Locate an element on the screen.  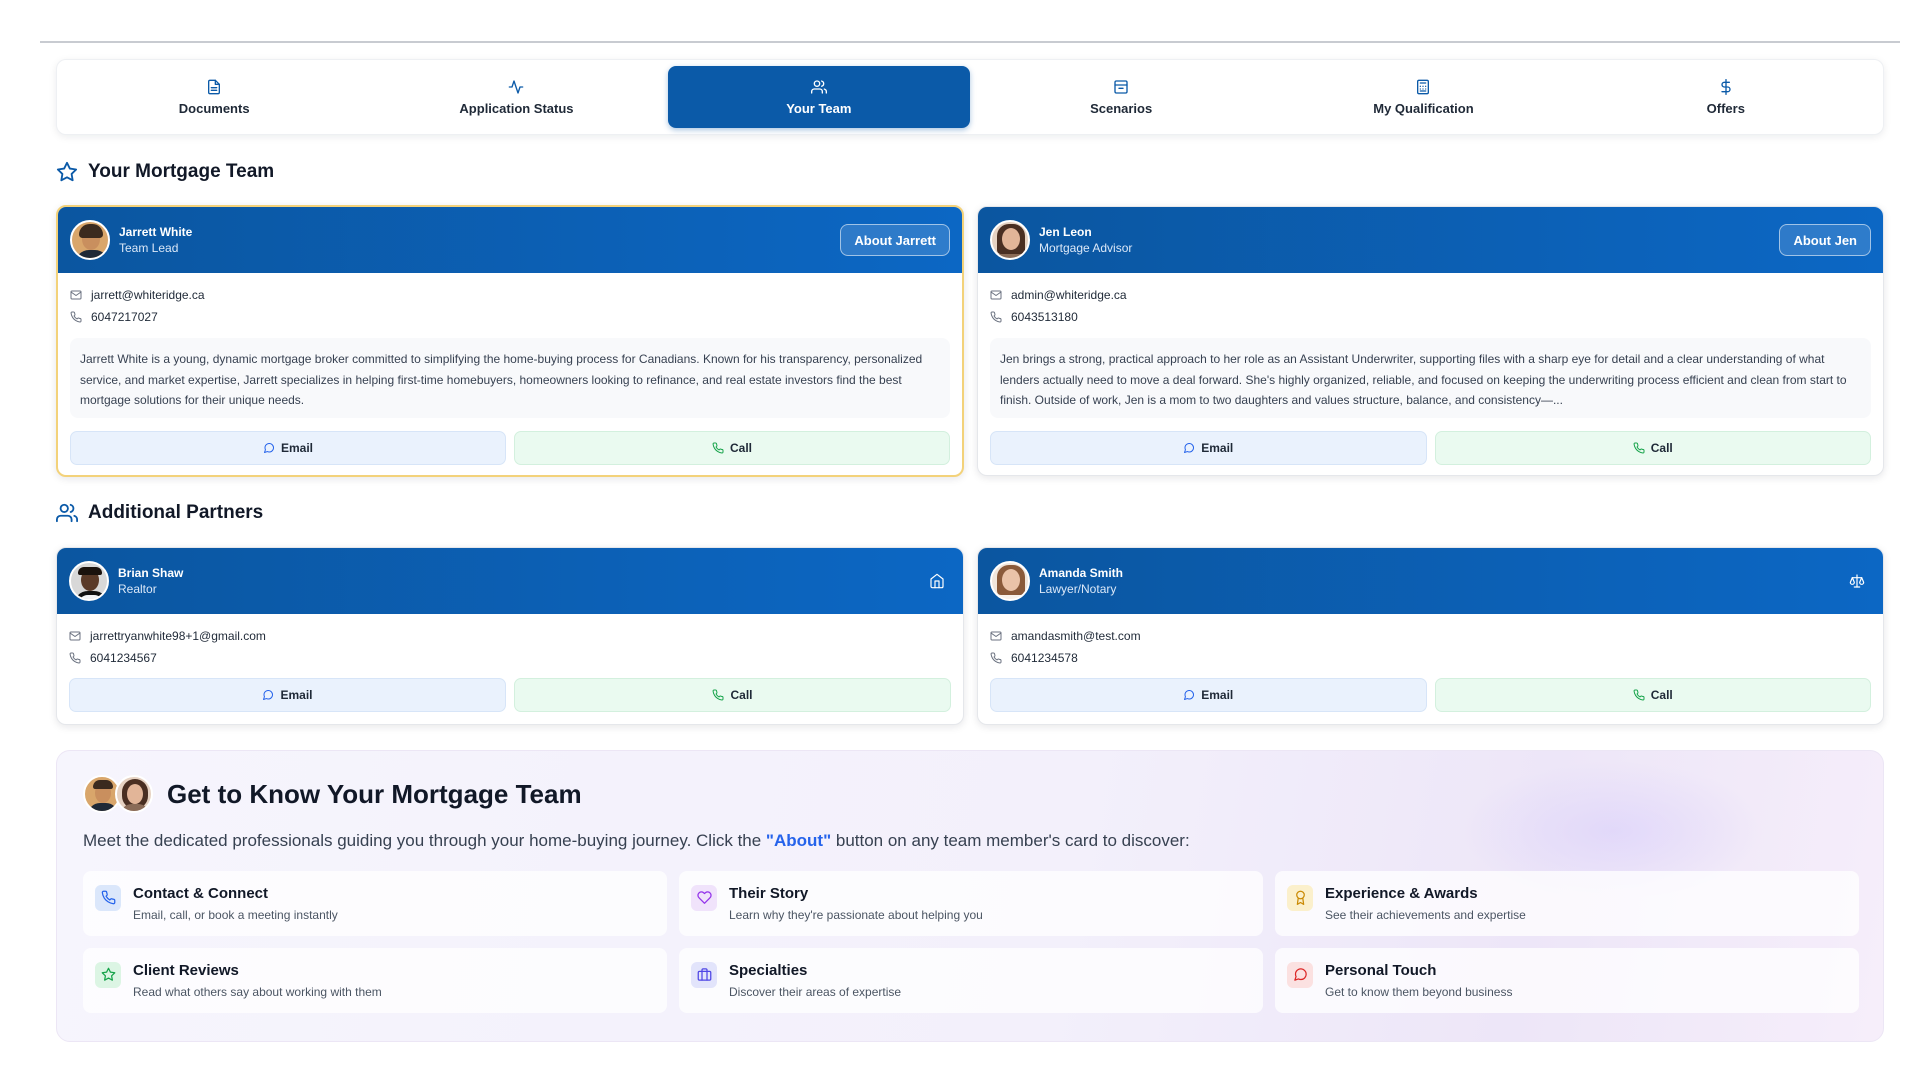
email-row: jarrettryanwhite98+1@gmail.com is located at coordinates (510, 636).